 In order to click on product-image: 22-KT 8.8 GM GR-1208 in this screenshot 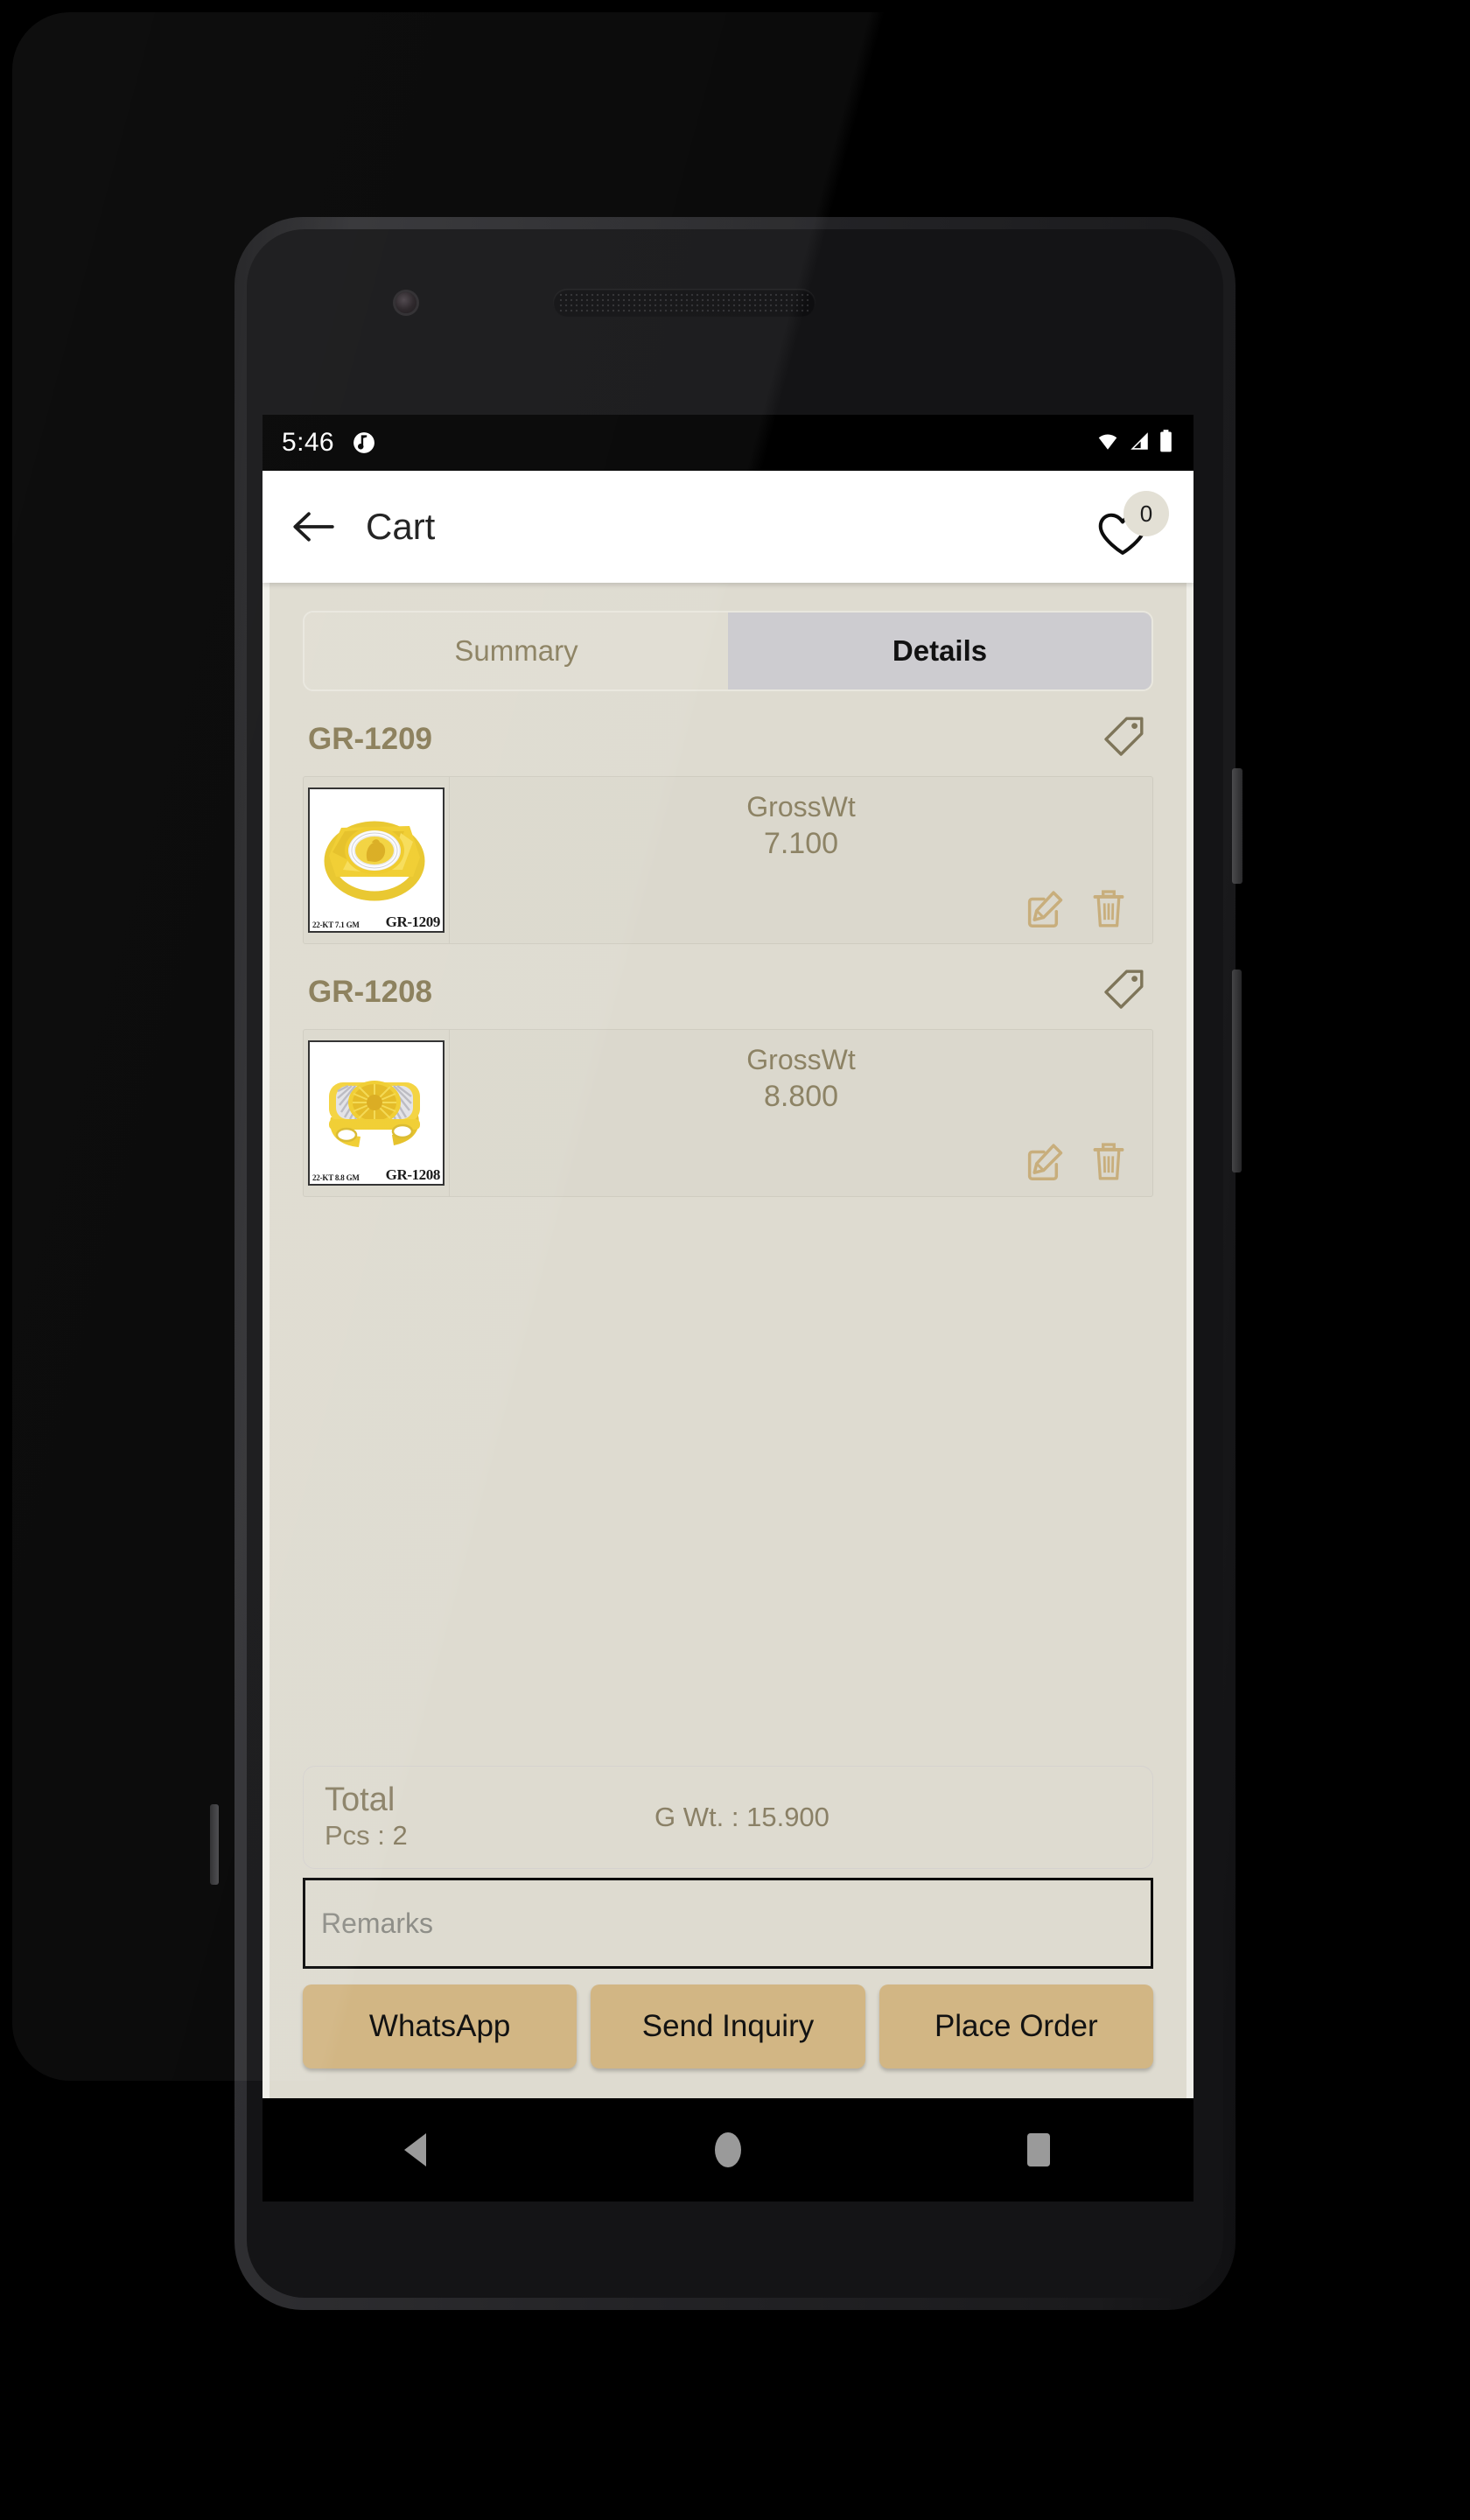, I will do `click(376, 1113)`.